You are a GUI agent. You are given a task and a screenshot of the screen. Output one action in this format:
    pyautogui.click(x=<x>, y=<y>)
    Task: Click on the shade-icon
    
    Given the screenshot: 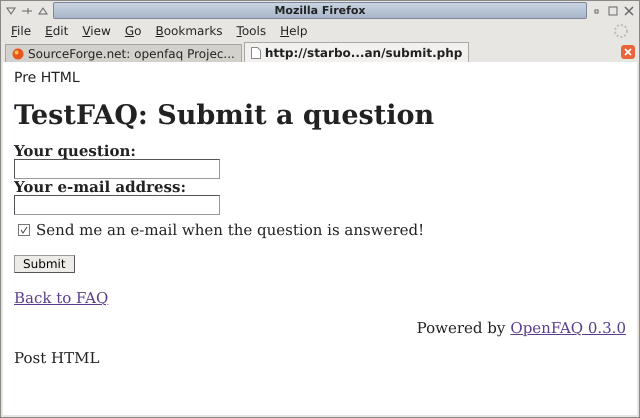 What is the action you would take?
    pyautogui.click(x=43, y=10)
    